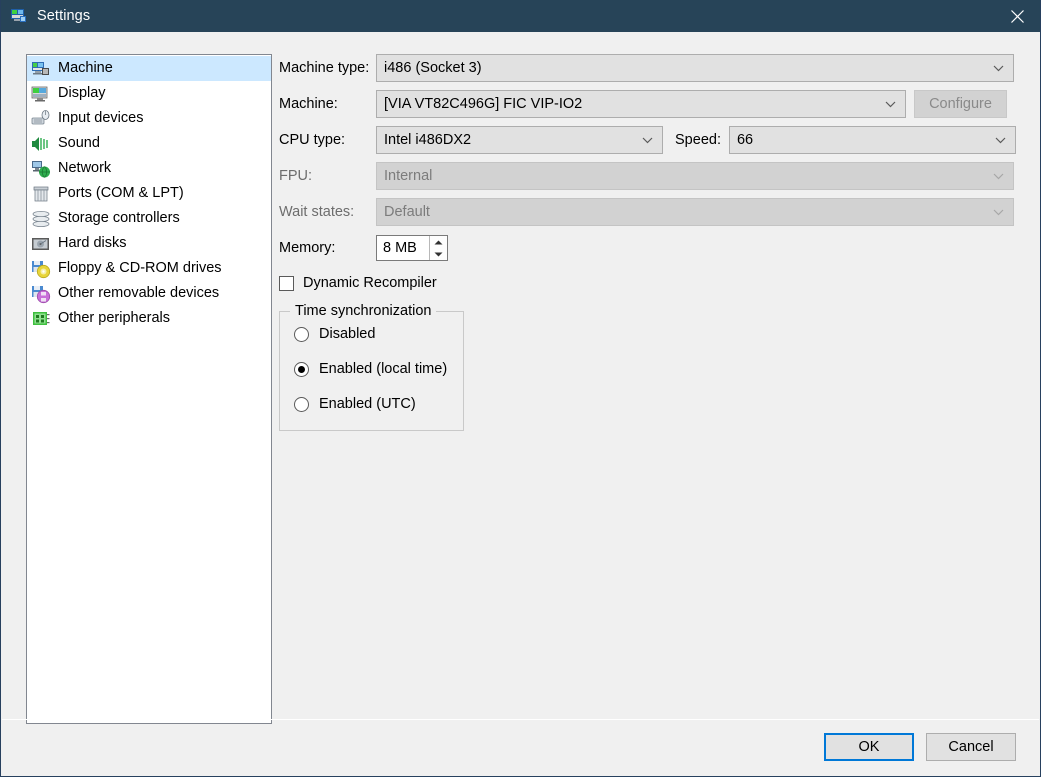 The width and height of the screenshot is (1041, 777). I want to click on spinner-down-icon, so click(438, 254).